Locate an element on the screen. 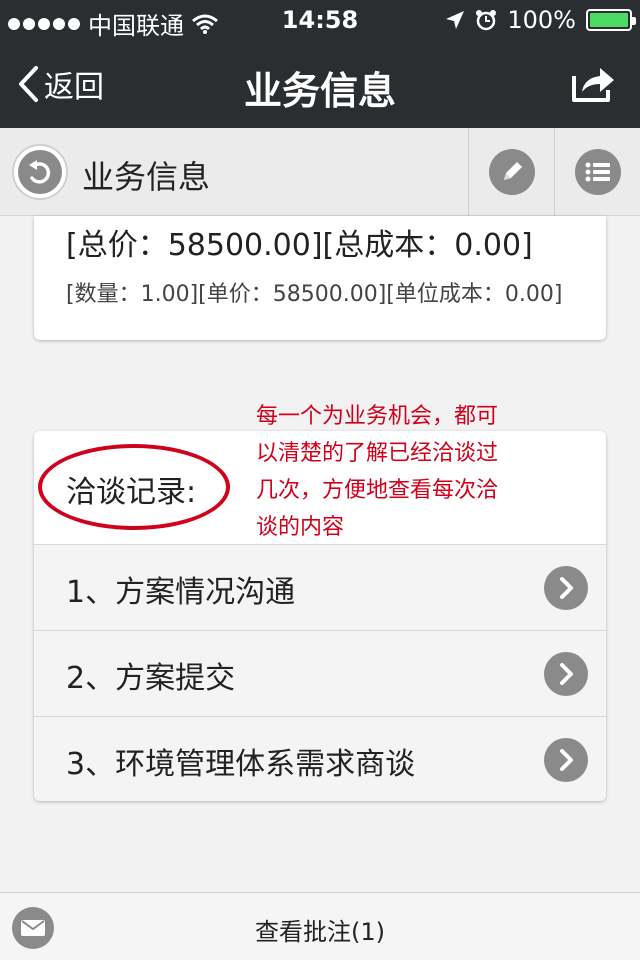 The height and width of the screenshot is (960, 640). section-title: 业务信息 is located at coordinates (146, 177).